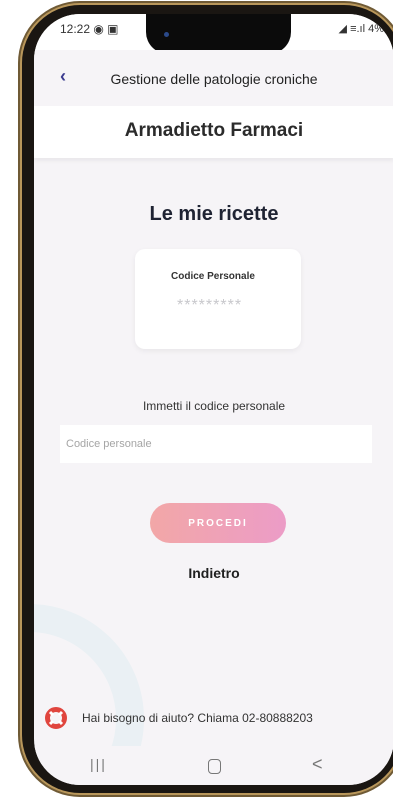 The width and height of the screenshot is (393, 797). I want to click on status-time: 12:22 ◉ ▣, so click(89, 29).